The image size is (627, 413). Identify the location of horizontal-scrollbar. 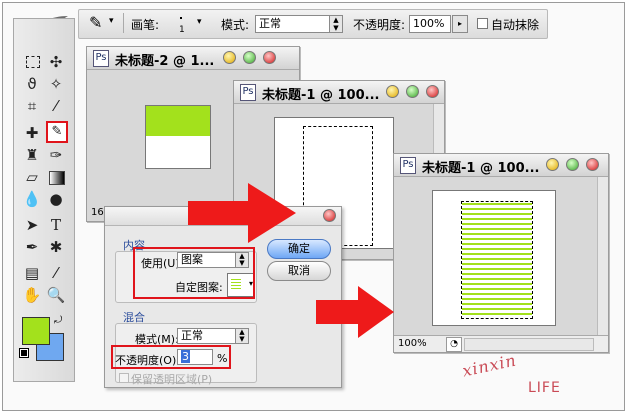
(529, 344).